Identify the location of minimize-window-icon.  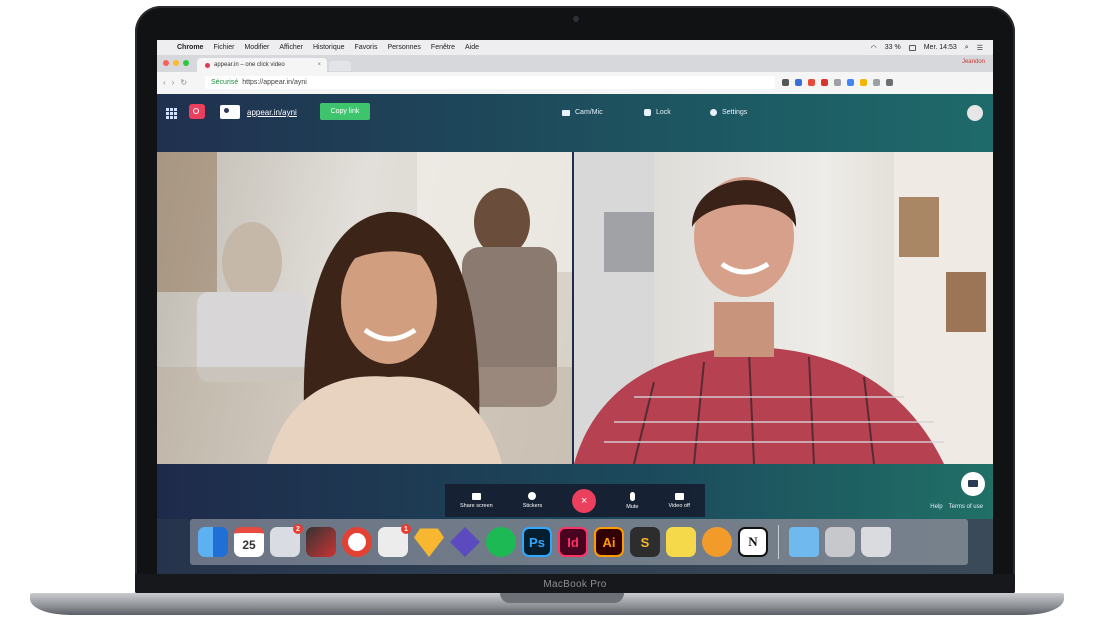
(176, 63).